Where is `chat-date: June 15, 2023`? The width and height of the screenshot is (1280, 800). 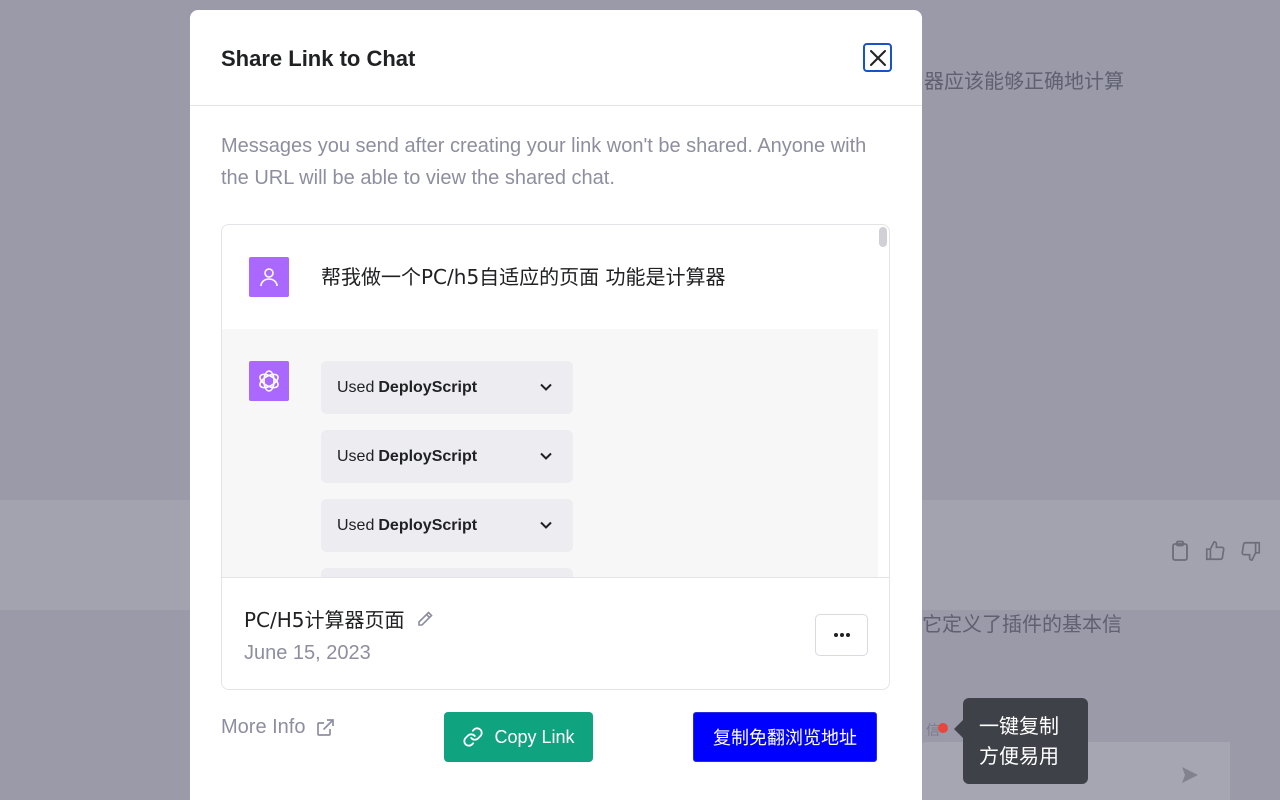
chat-date: June 15, 2023 is located at coordinates (307, 653).